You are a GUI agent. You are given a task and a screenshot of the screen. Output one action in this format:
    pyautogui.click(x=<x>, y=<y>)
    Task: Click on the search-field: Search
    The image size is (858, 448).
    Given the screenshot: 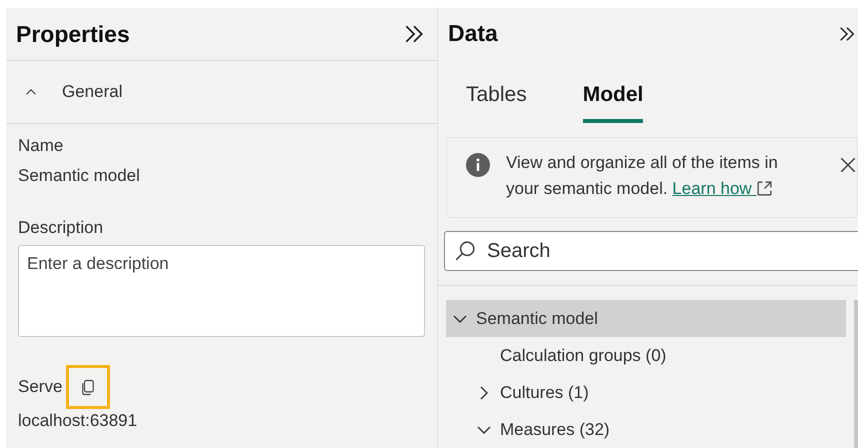 What is the action you would take?
    pyautogui.click(x=651, y=251)
    